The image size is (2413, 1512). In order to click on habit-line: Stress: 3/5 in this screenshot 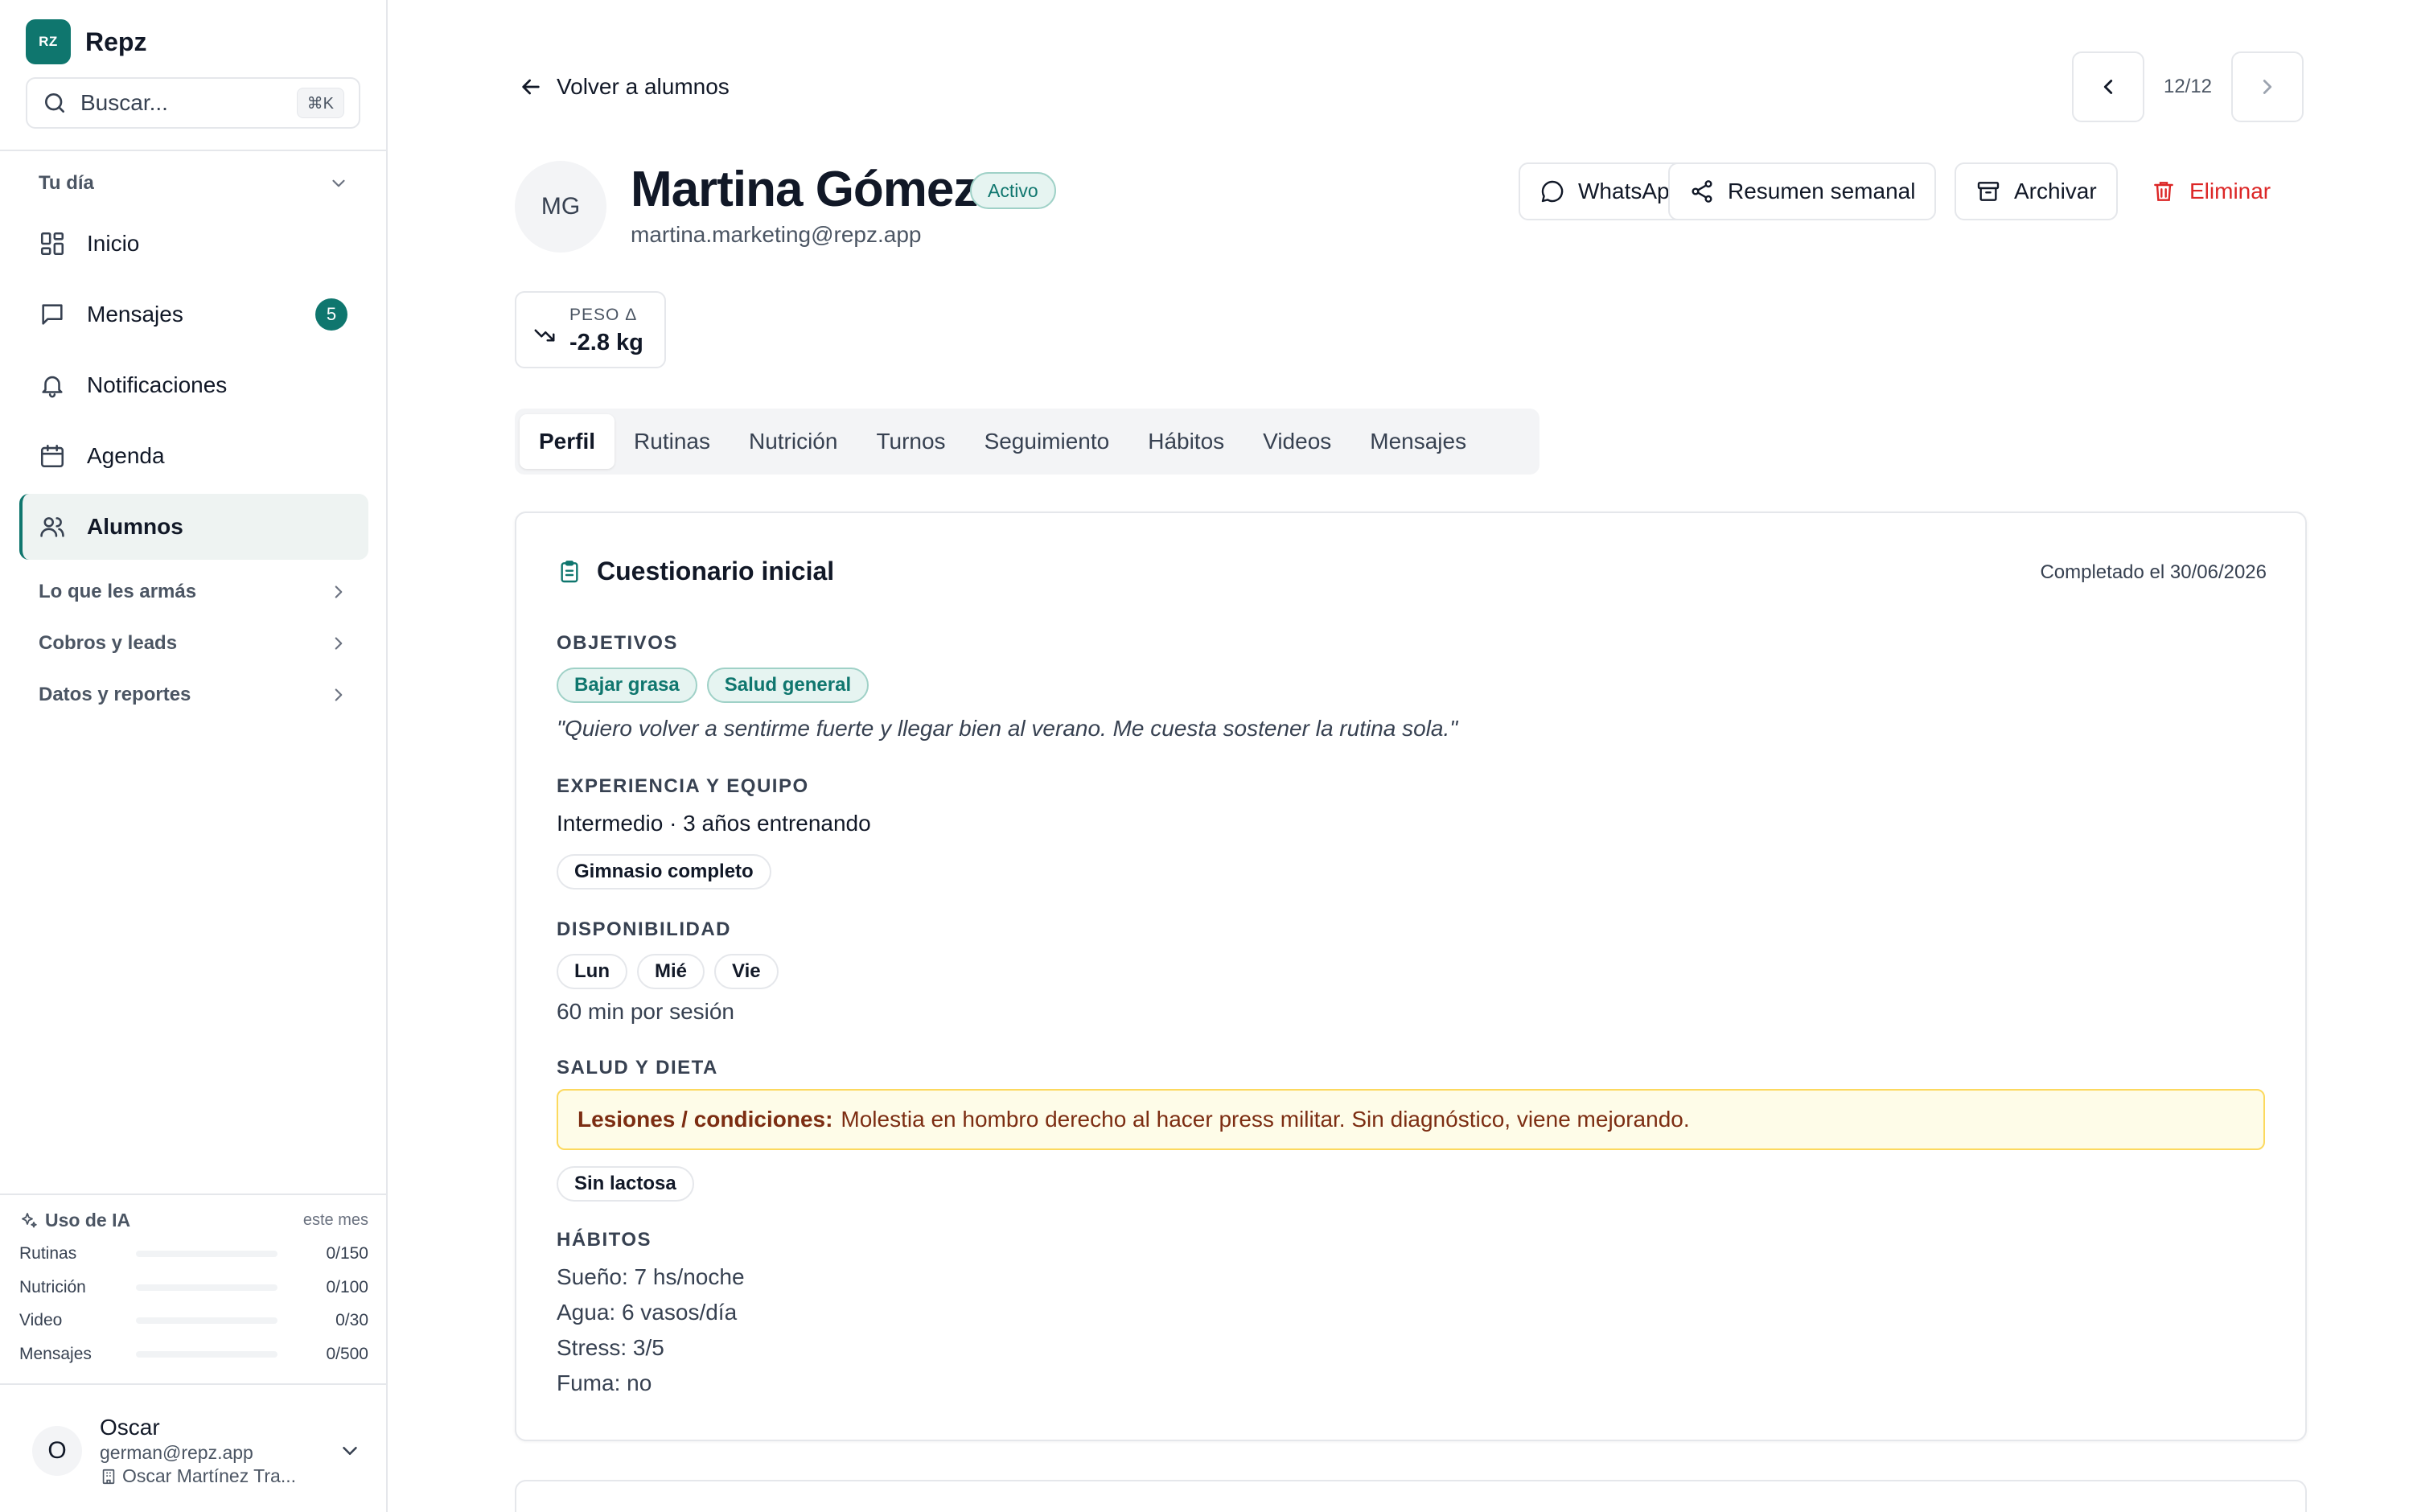, I will do `click(610, 1348)`.